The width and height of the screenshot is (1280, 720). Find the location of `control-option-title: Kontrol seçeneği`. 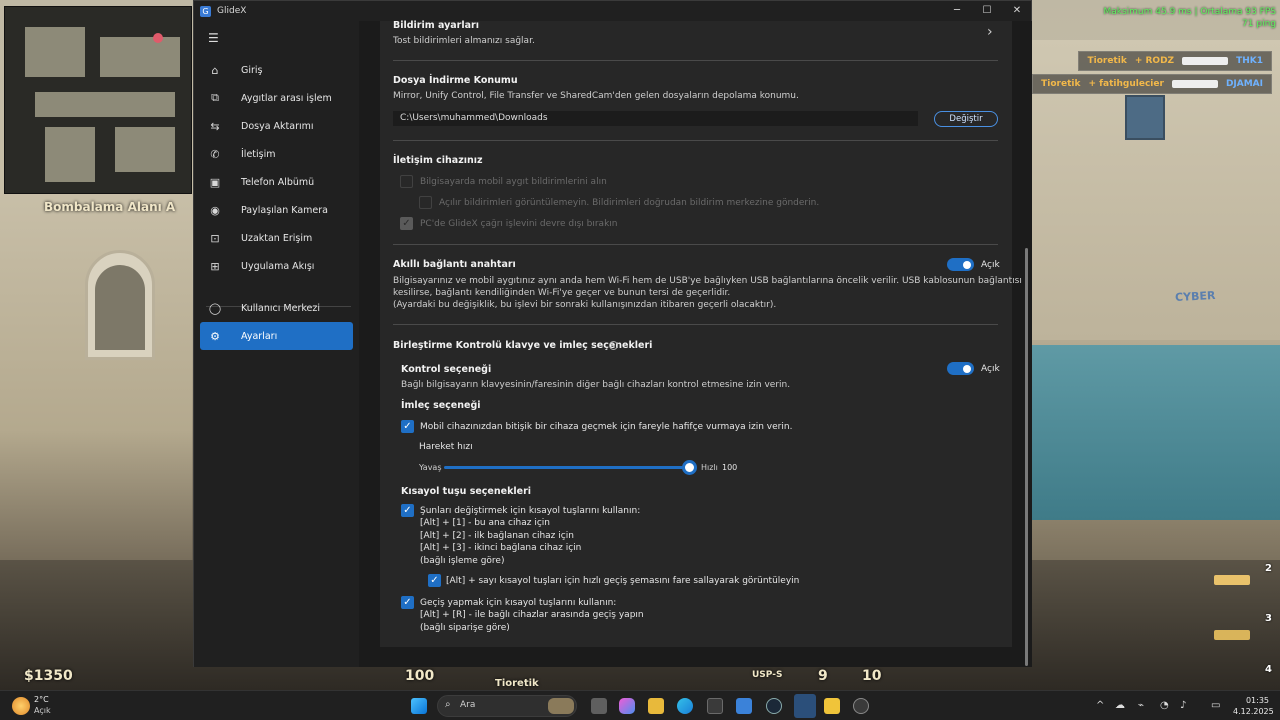

control-option-title: Kontrol seçeneği is located at coordinates (446, 369).